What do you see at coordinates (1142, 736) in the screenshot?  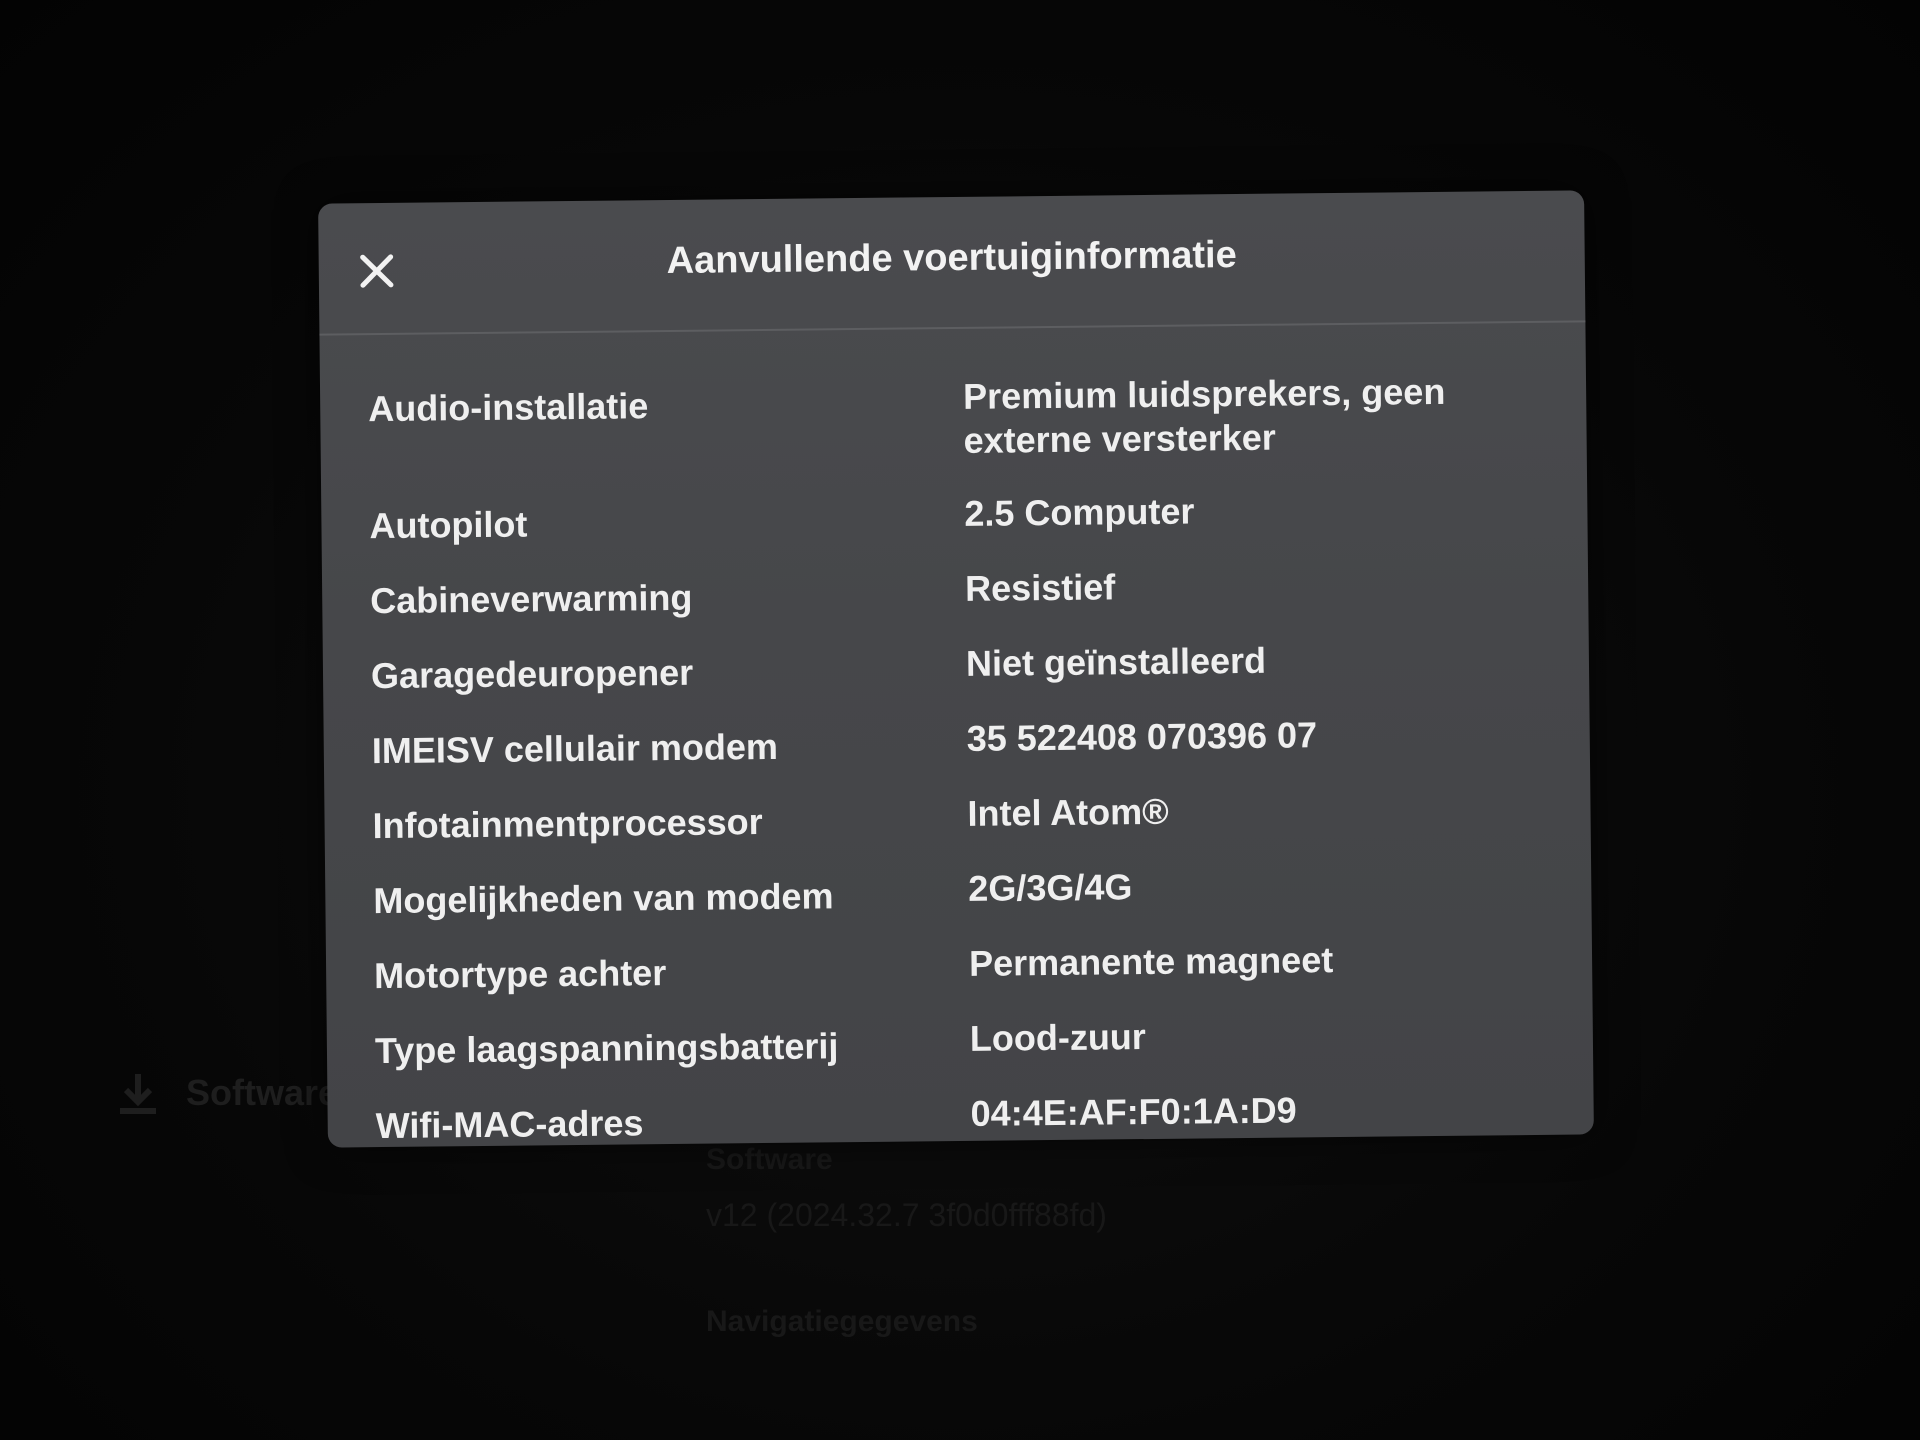 I see `info-value: 35 522408 070396 07` at bounding box center [1142, 736].